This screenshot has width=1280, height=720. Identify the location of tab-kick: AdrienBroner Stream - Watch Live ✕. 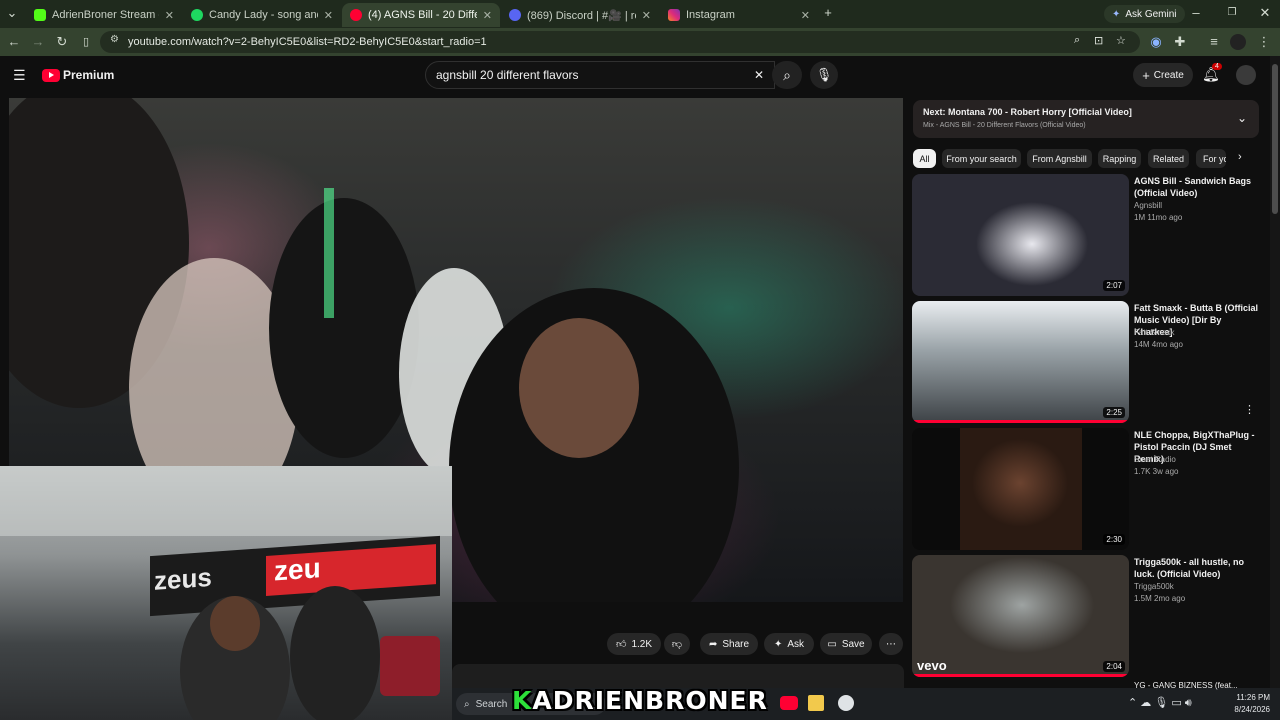
(104, 15).